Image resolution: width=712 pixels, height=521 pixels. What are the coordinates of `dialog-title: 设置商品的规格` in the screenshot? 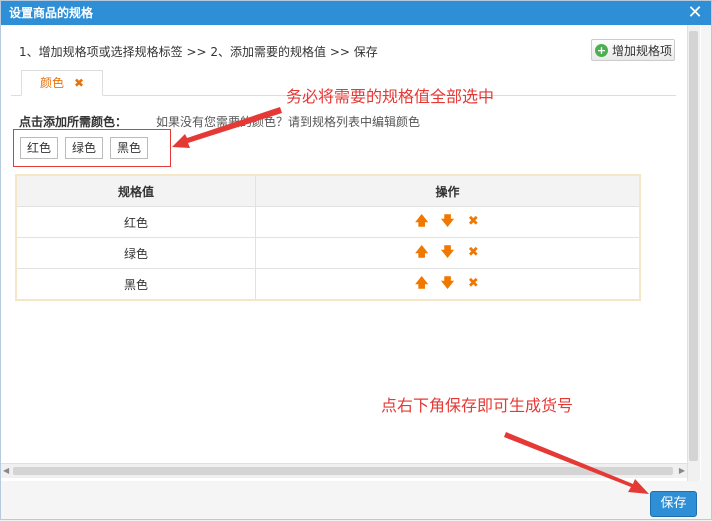 It's located at (51, 13).